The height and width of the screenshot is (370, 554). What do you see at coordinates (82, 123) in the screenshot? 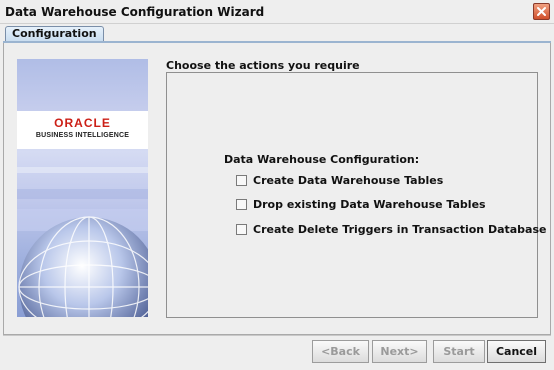
I see `oracle-logo-wordmark: ORACLE` at bounding box center [82, 123].